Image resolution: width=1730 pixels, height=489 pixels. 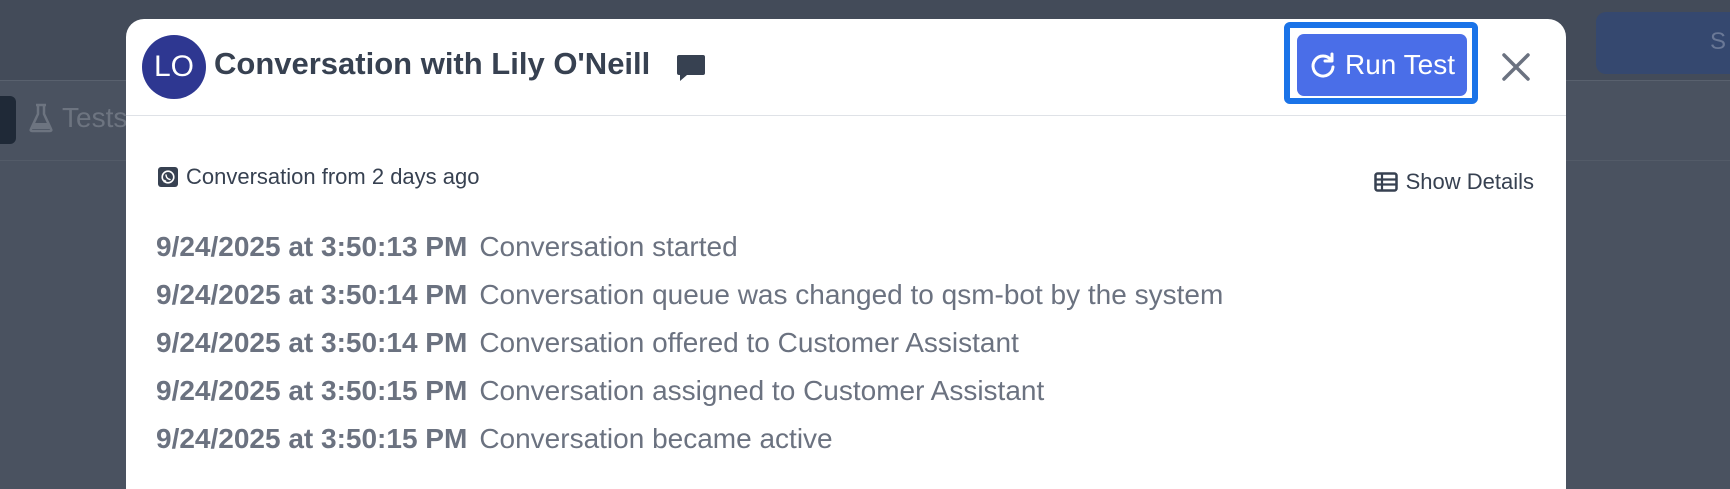 What do you see at coordinates (1469, 181) in the screenshot?
I see `show-details-label: Show Details` at bounding box center [1469, 181].